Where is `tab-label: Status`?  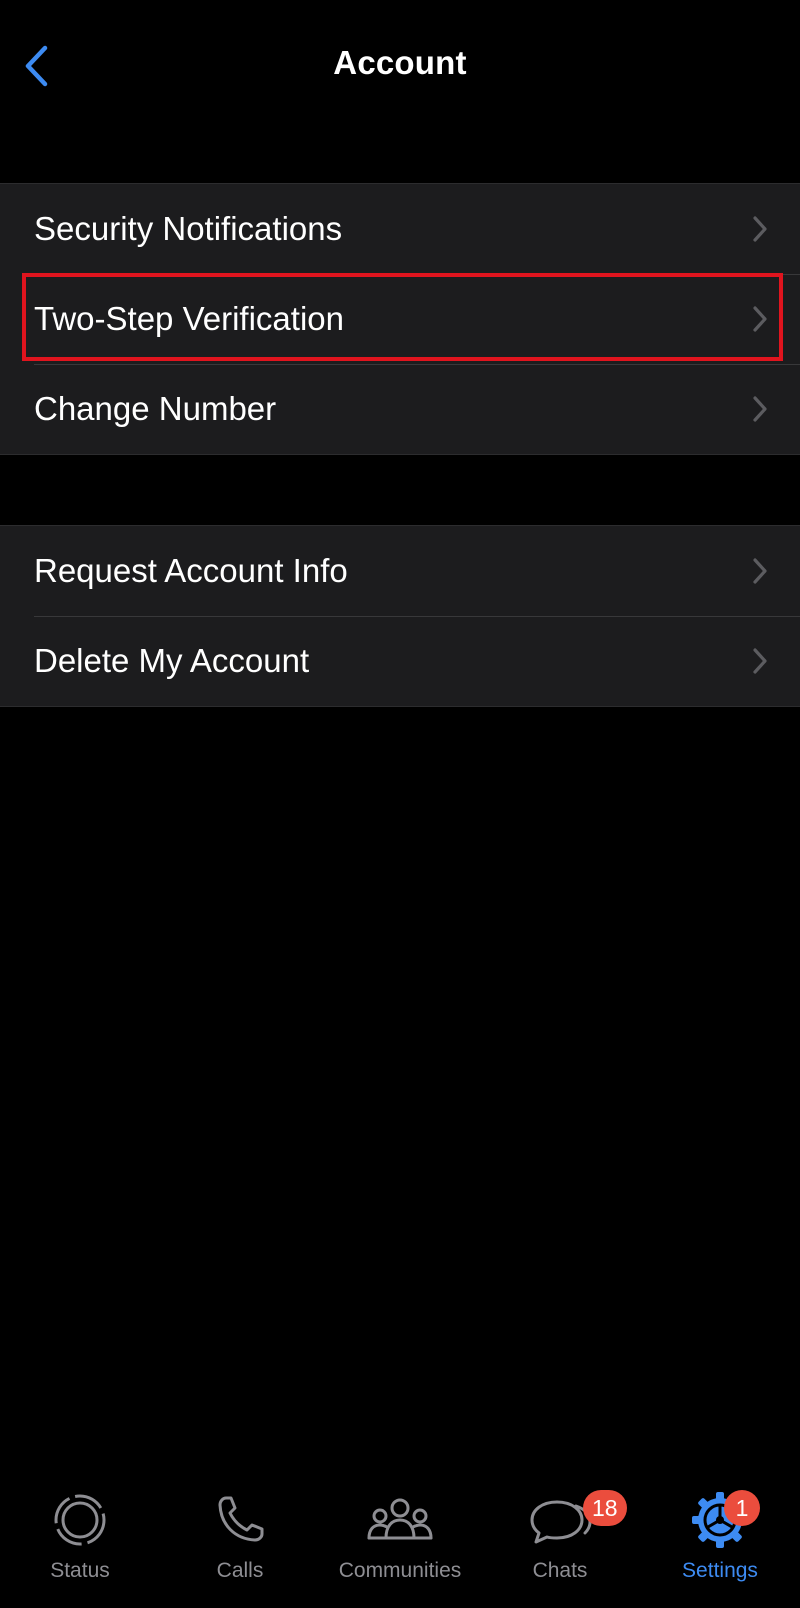
tab-label: Status is located at coordinates (80, 1570).